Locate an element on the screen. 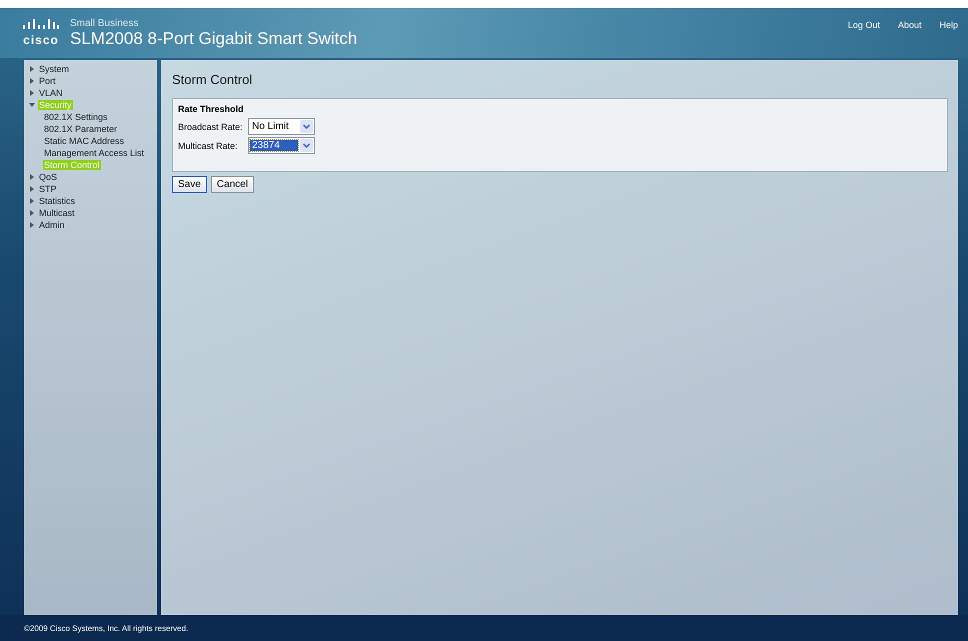 The image size is (968, 641). field-label: Broadcast Rate: is located at coordinates (211, 127).